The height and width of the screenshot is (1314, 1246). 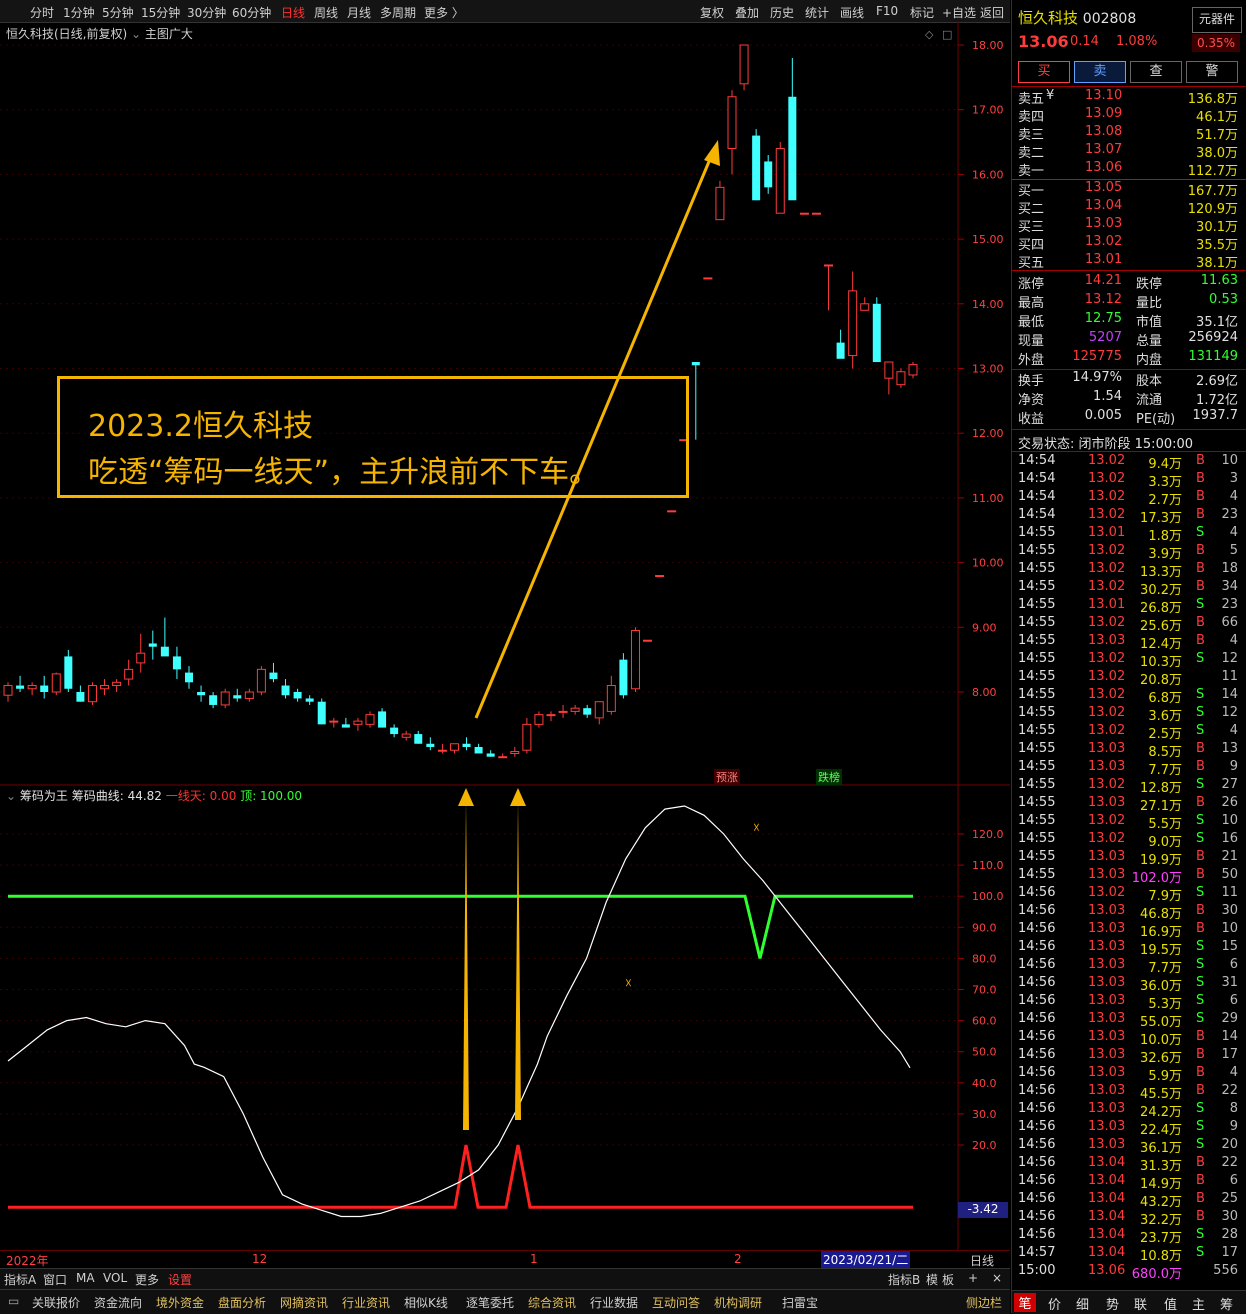 What do you see at coordinates (1140, 1303) in the screenshot?
I see `tab-related: 联` at bounding box center [1140, 1303].